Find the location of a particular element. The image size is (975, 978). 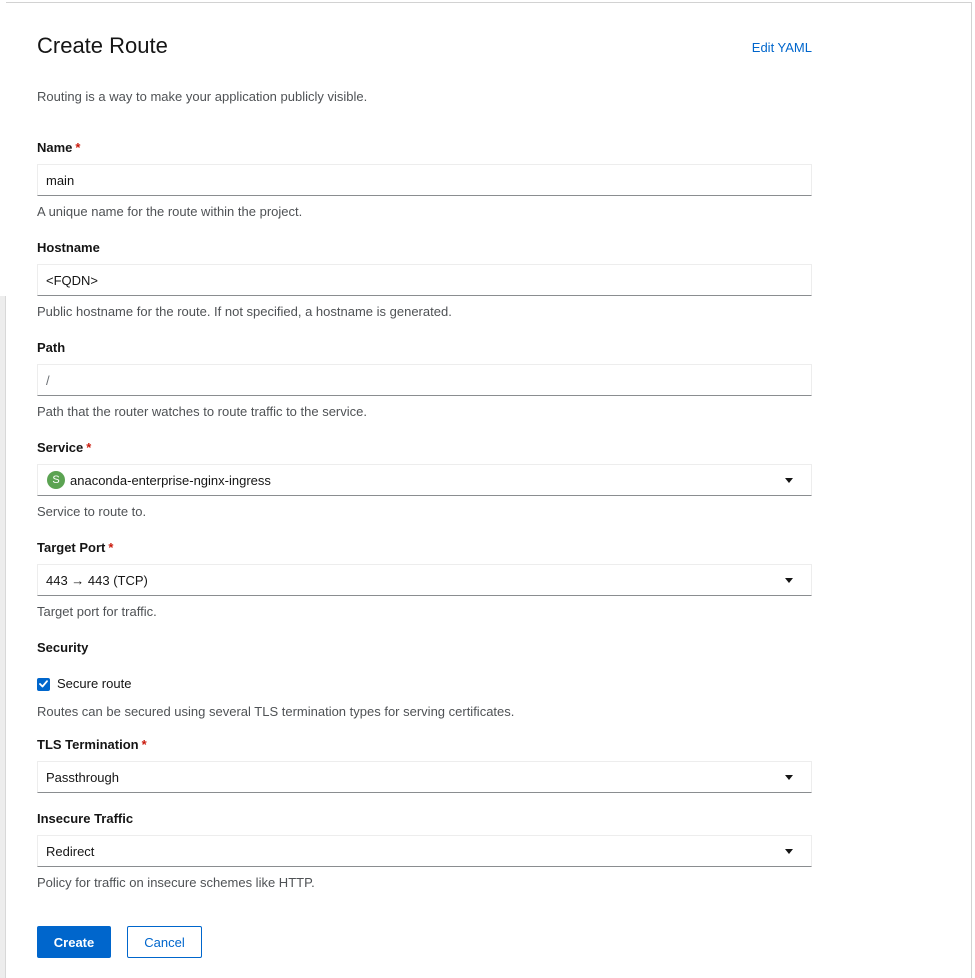

name-required-marker: * is located at coordinates (78, 147).